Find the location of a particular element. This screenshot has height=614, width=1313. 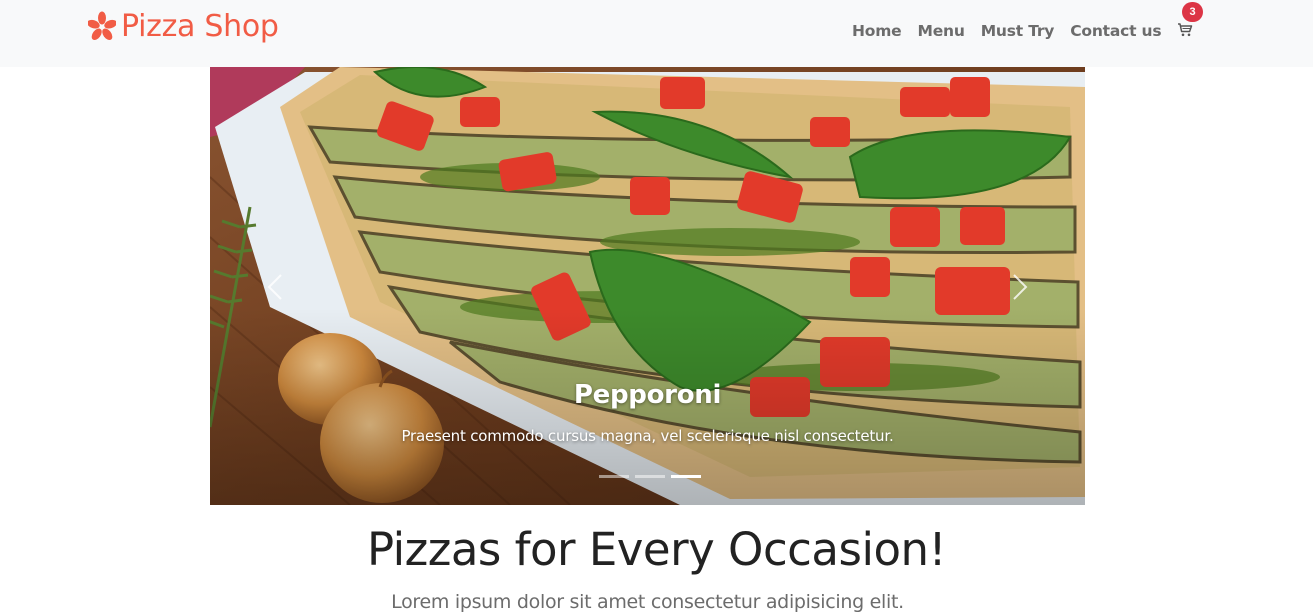

nav-link-menu: Menu is located at coordinates (940, 31).